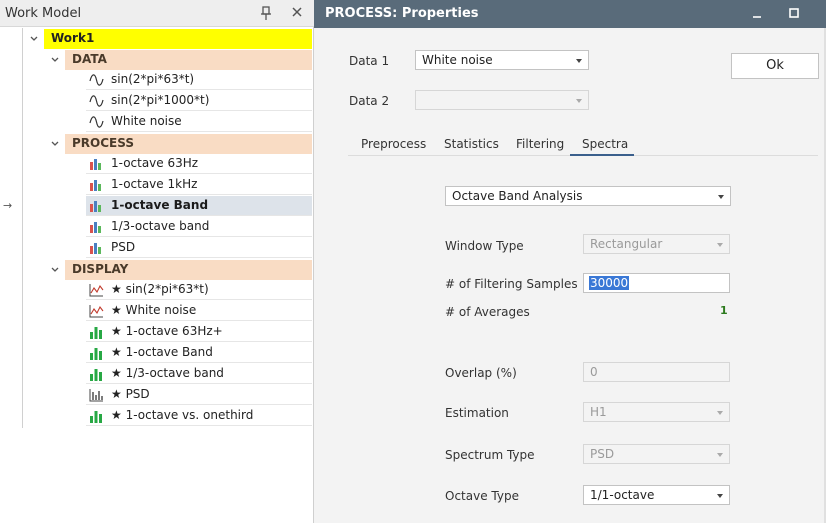 The height and width of the screenshot is (523, 826). Describe the element at coordinates (540, 144) in the screenshot. I see `tab-filtering: Filtering` at that location.